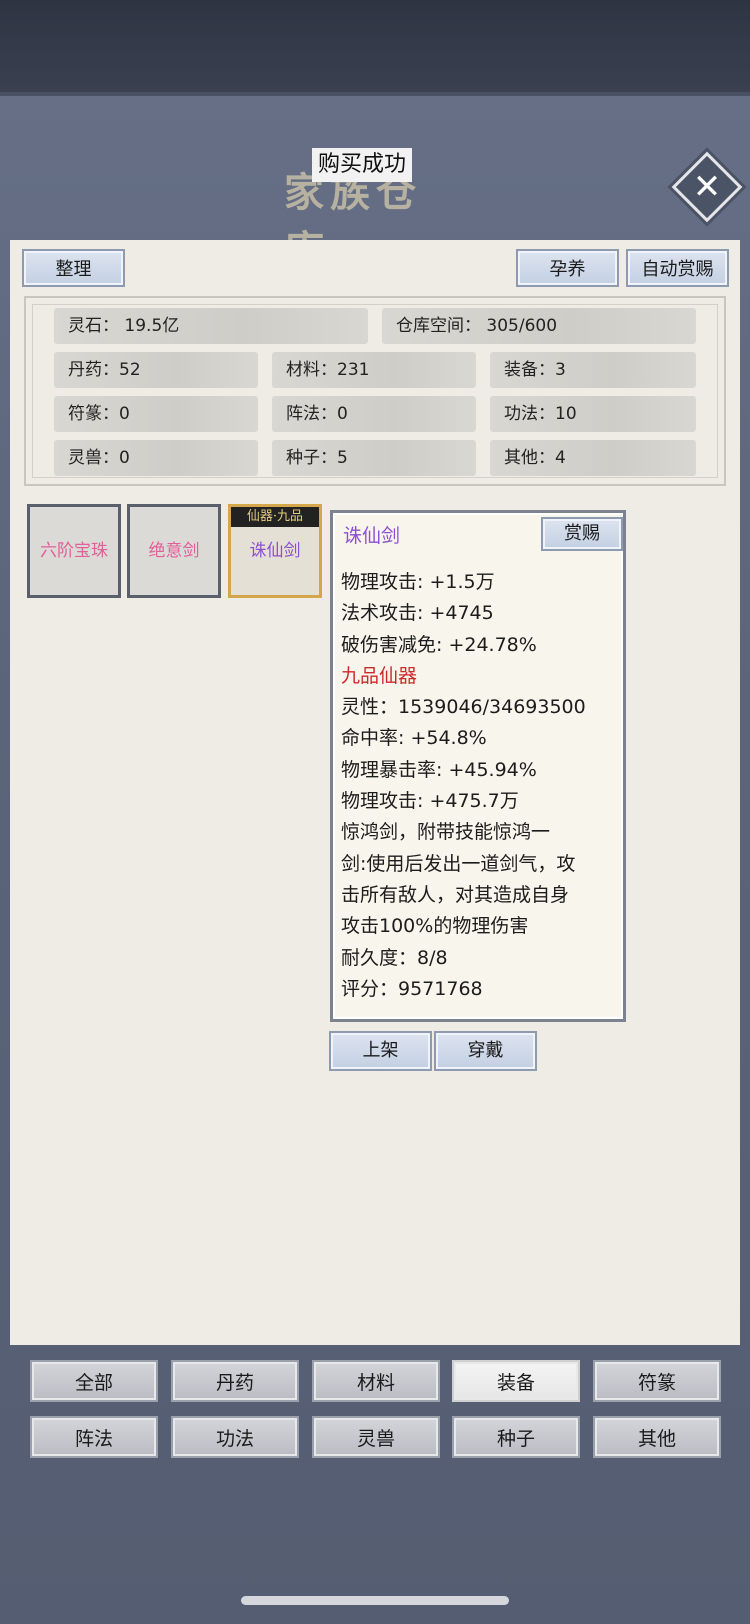 The image size is (750, 1624). I want to click on status-bar, so click(375, 48).